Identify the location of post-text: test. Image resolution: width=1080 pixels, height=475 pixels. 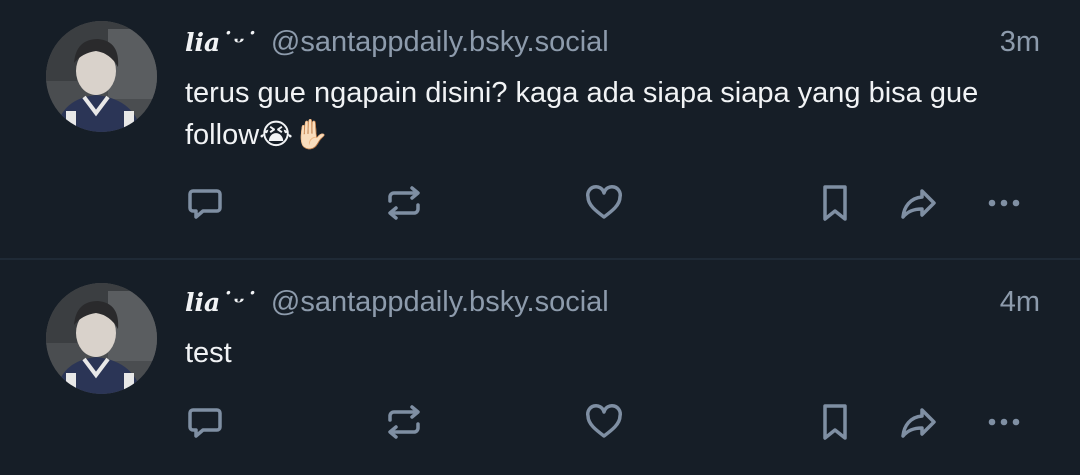
(208, 353).